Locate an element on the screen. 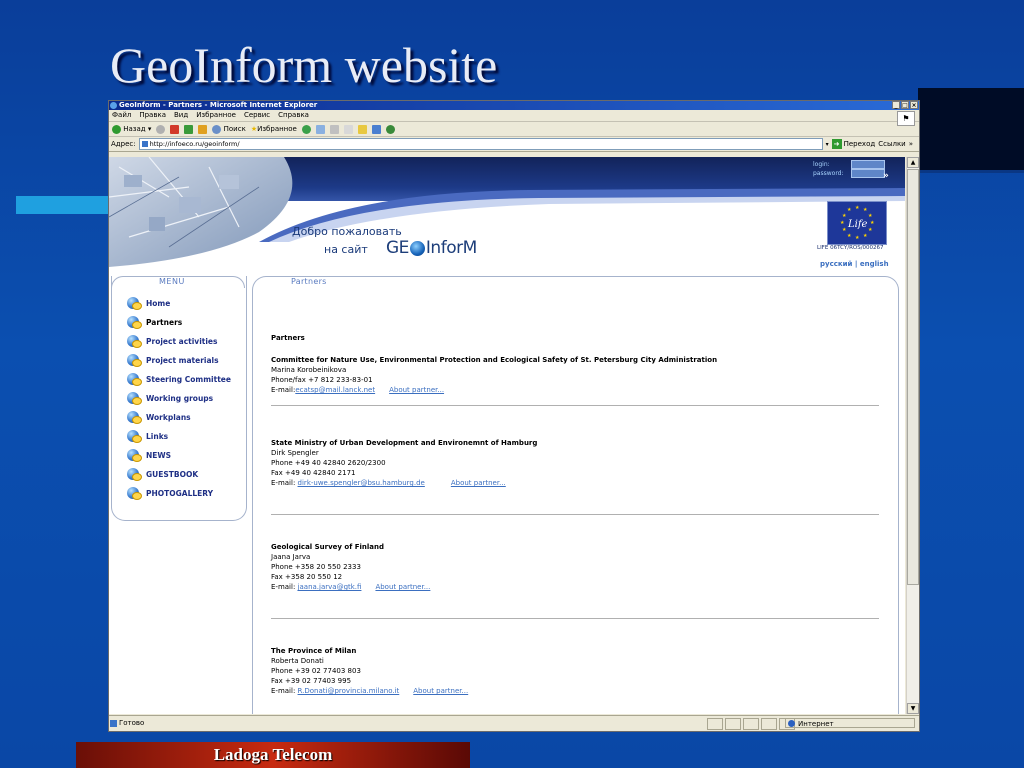 Image resolution: width=1024 pixels, height=768 pixels. status-cell is located at coordinates (733, 724).